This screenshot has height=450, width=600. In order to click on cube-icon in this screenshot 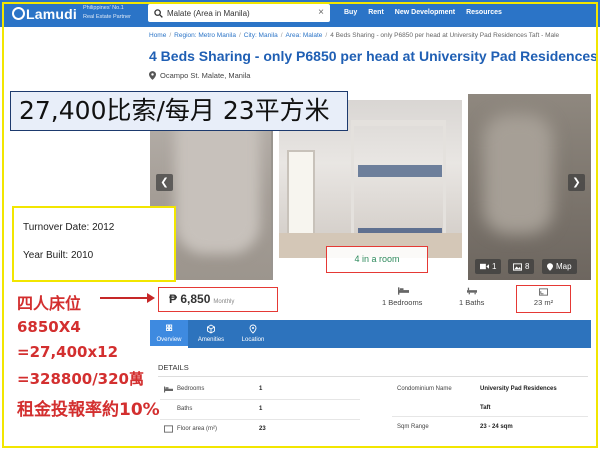, I will do `click(211, 329)`.